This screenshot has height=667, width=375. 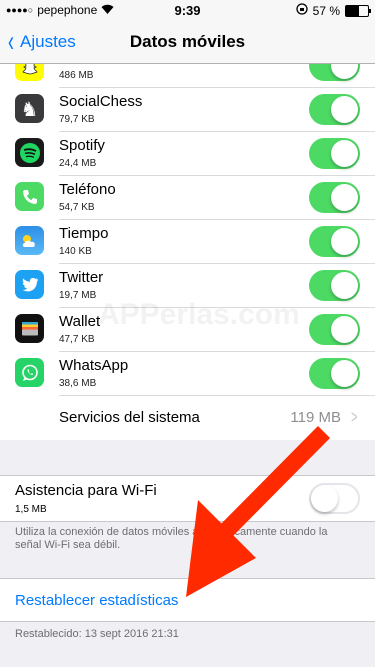 What do you see at coordinates (258, 511) in the screenshot?
I see `annotation-arrow-icon` at bounding box center [258, 511].